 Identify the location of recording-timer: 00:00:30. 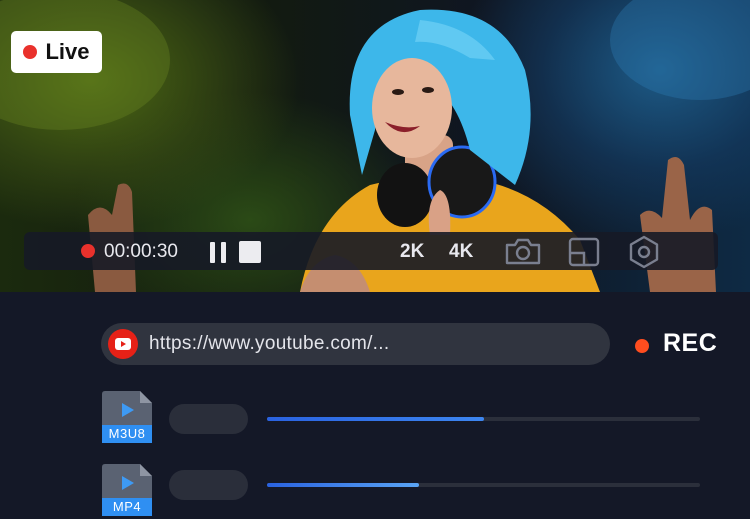
(141, 251).